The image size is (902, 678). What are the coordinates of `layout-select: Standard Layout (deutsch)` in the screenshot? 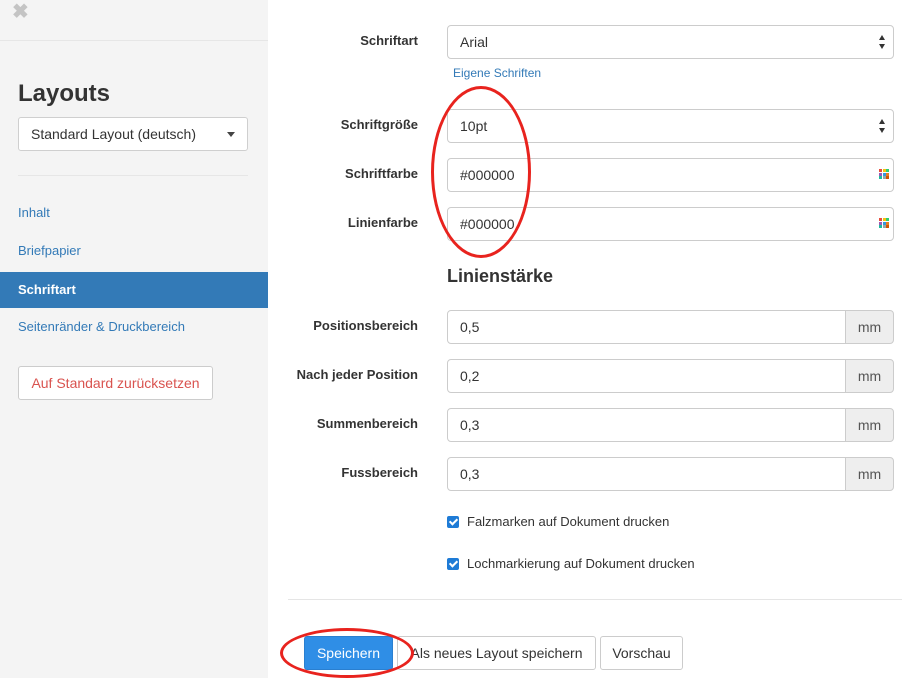 It's located at (133, 134).